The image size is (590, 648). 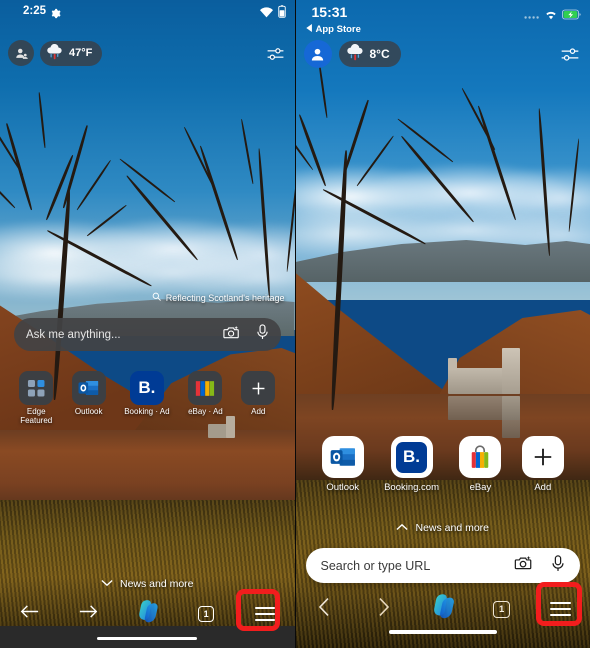 I want to click on shortcut-tile: eBay, so click(x=480, y=465).